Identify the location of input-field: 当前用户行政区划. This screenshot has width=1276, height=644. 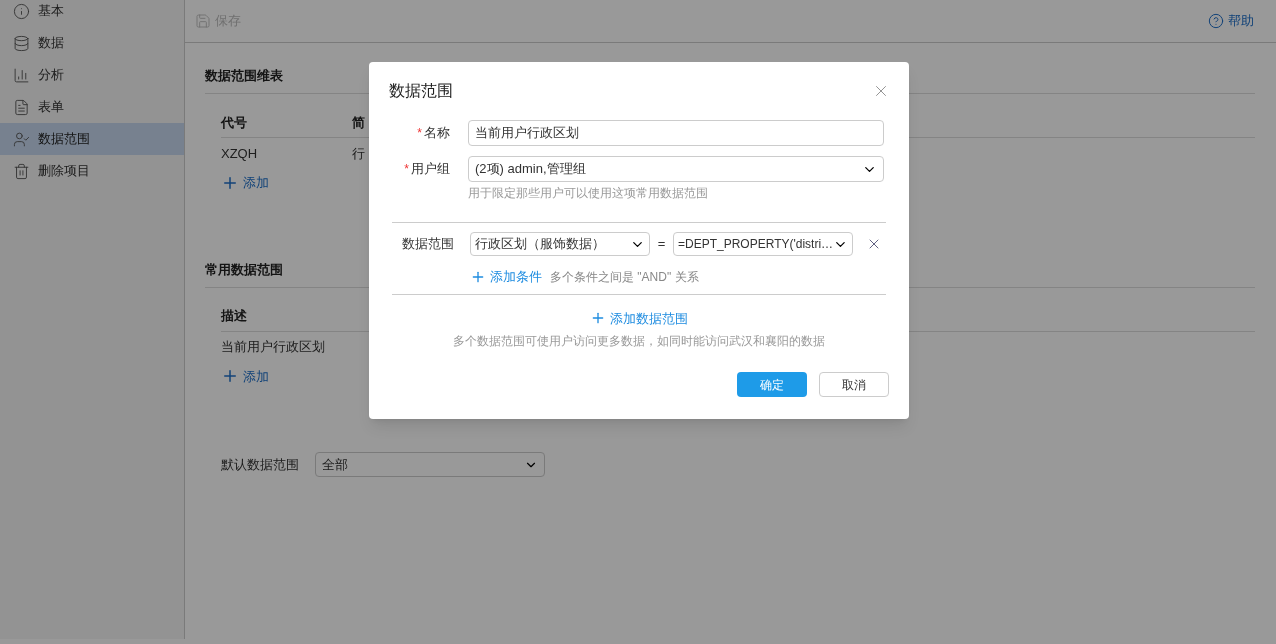
(676, 133).